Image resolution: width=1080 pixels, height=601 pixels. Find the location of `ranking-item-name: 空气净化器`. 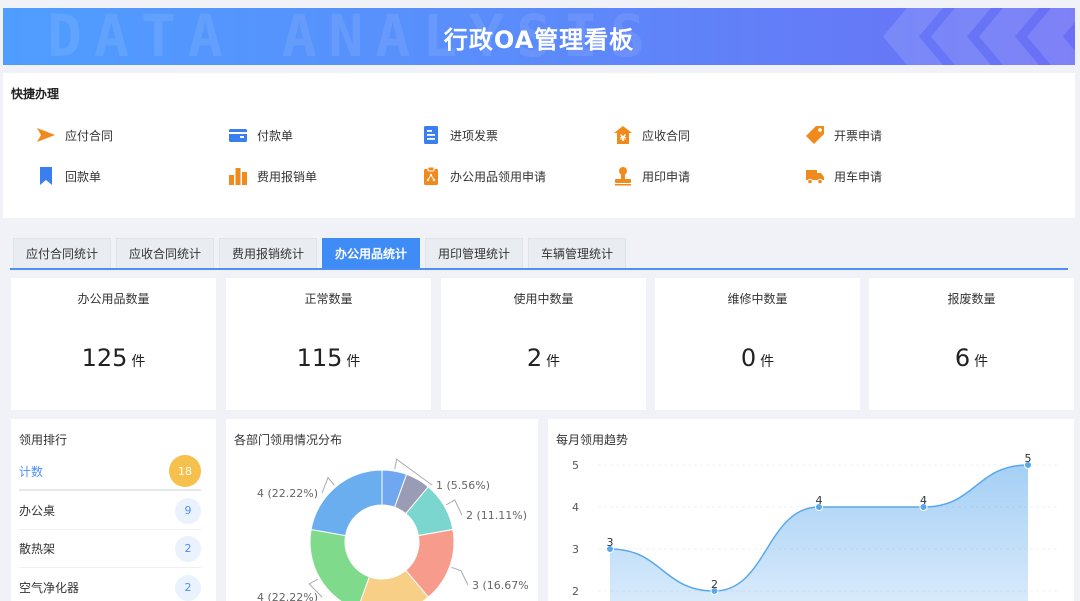

ranking-item-name: 空气净化器 is located at coordinates (49, 588).